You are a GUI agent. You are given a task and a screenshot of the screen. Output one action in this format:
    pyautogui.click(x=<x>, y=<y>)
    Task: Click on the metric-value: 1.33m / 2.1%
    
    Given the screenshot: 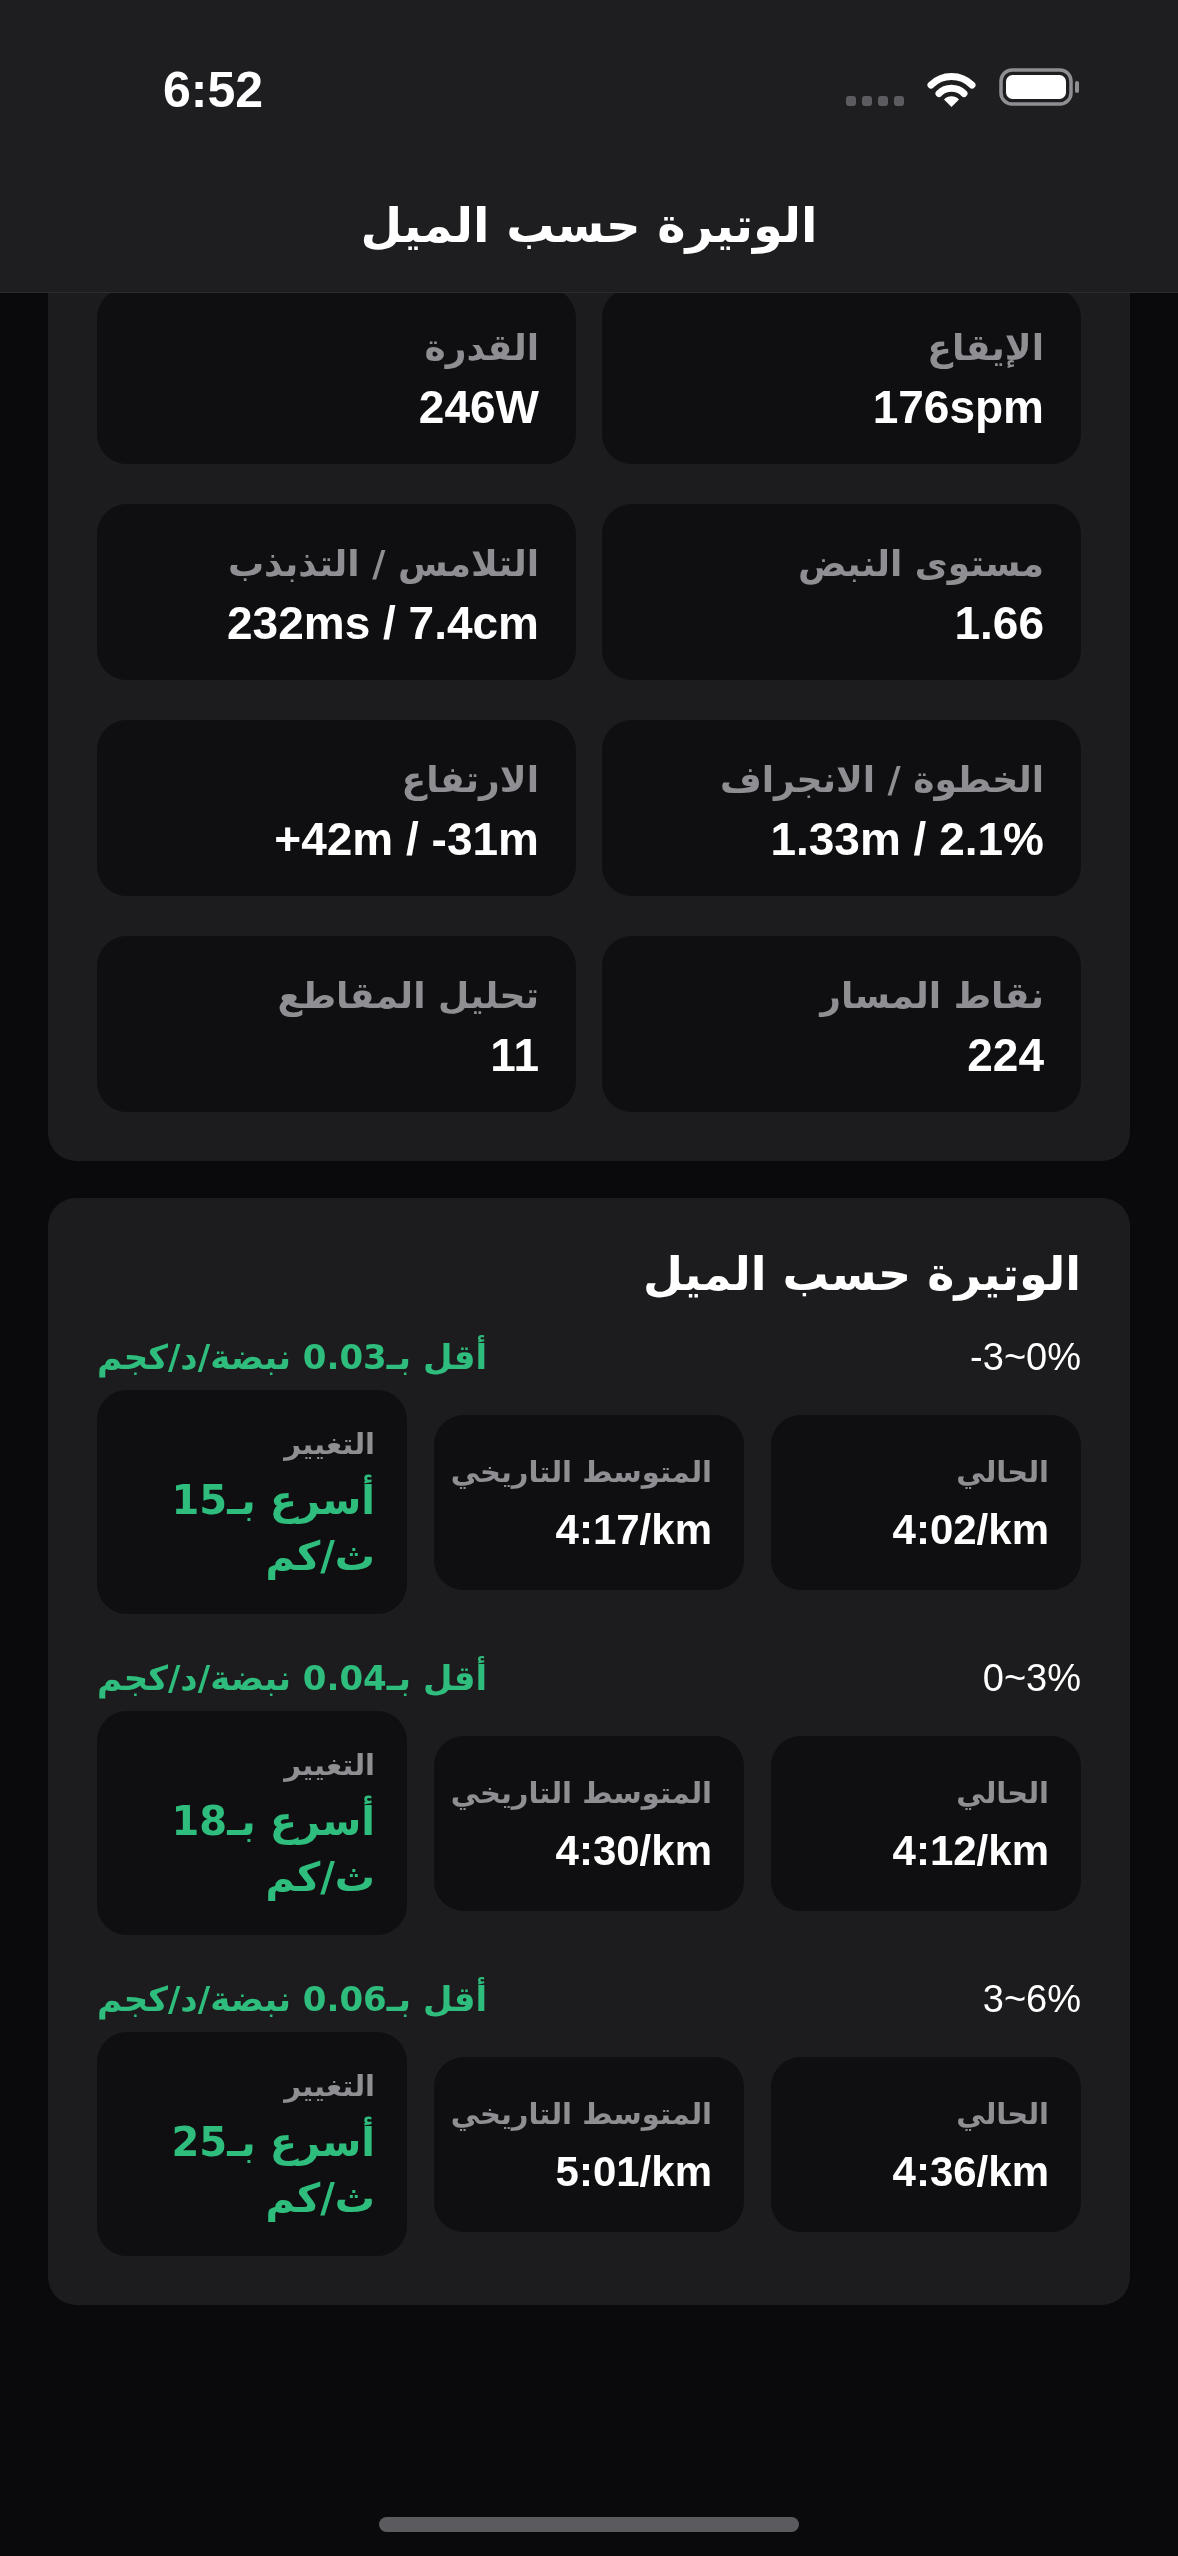 What is the action you would take?
    pyautogui.click(x=907, y=839)
    